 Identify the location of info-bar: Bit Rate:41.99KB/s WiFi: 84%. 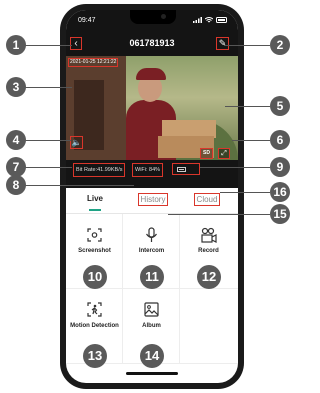
(152, 171).